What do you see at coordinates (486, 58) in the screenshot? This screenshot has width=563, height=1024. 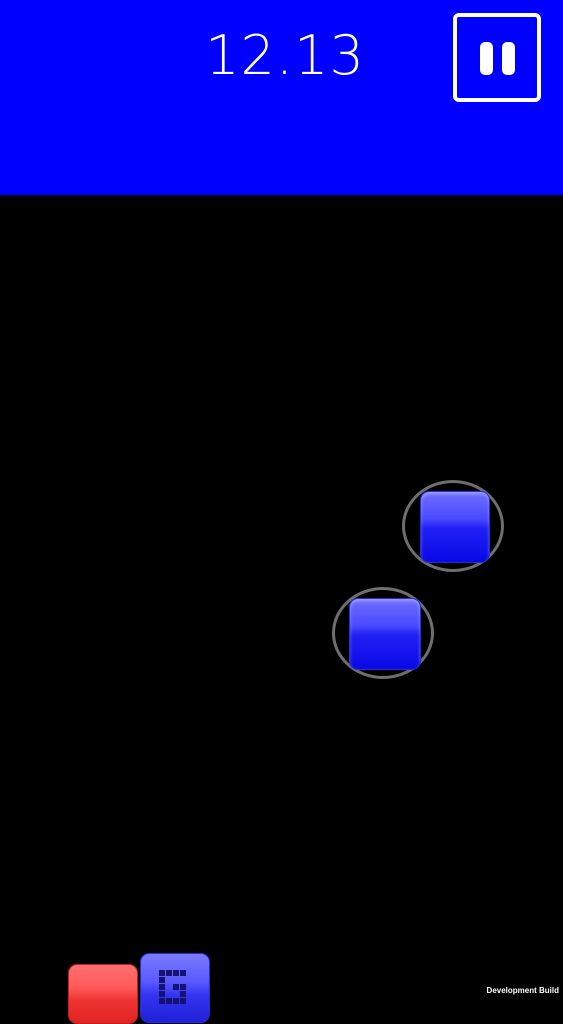 I see `pause-bar-left` at bounding box center [486, 58].